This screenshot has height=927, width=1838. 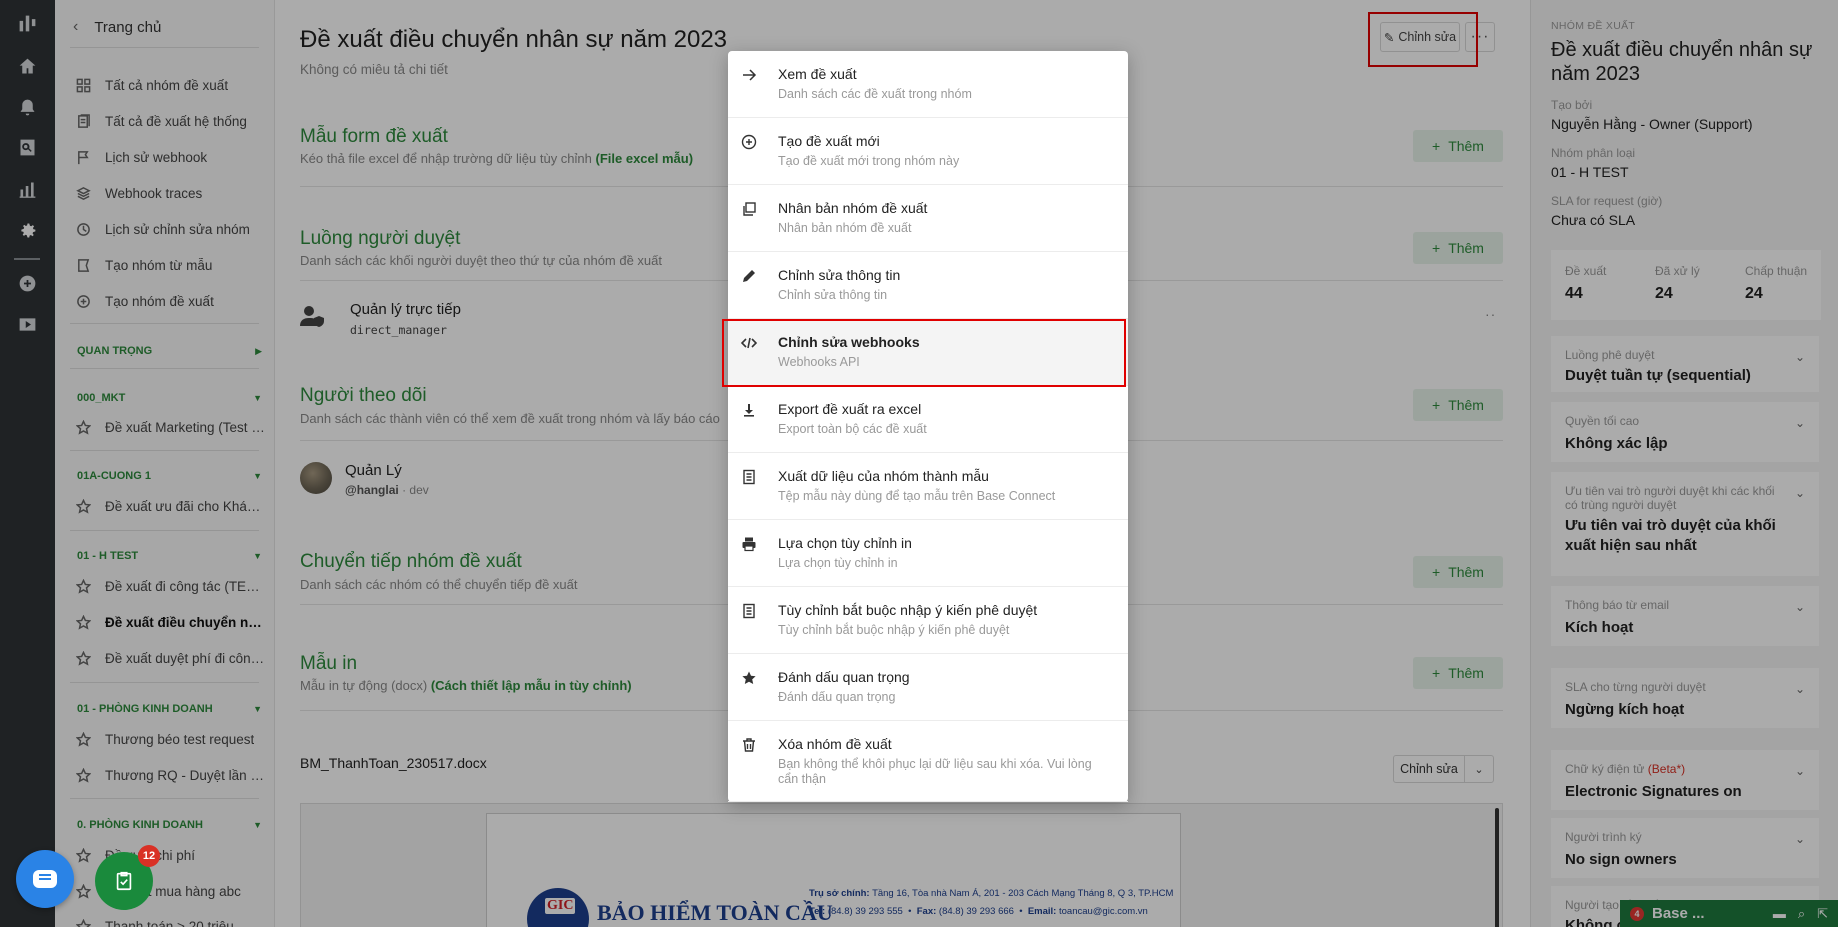 I want to click on clipboard-check-icon, so click(x=124, y=881).